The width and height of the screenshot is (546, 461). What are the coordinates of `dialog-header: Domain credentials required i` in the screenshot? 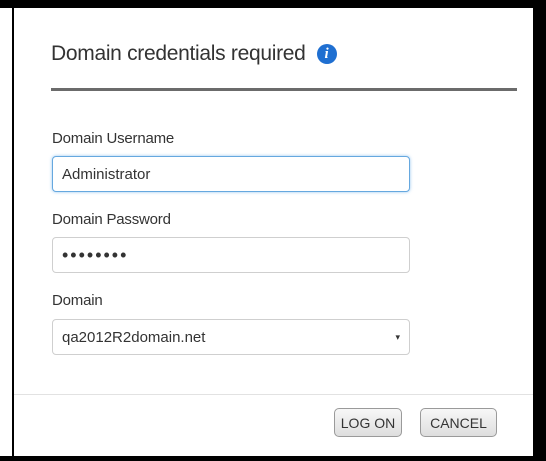 It's located at (194, 54).